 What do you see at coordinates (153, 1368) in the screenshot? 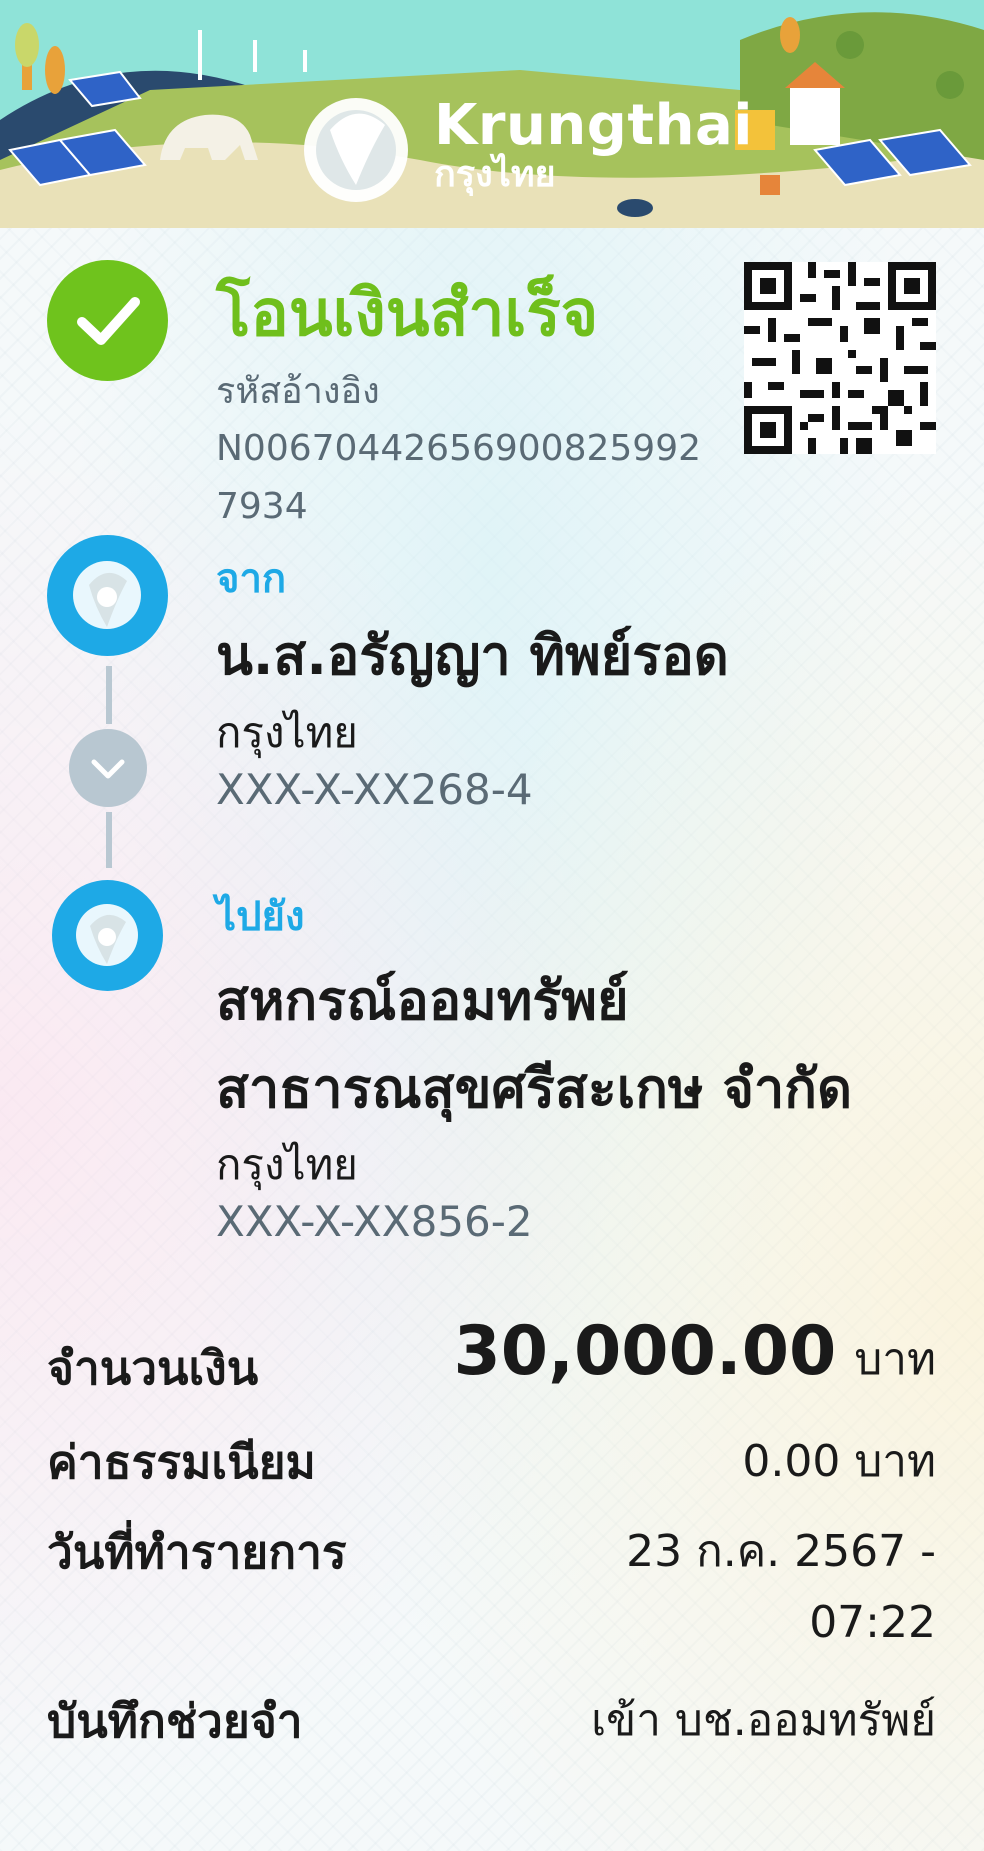
I see `amount-label: จำนวนเงิน` at bounding box center [153, 1368].